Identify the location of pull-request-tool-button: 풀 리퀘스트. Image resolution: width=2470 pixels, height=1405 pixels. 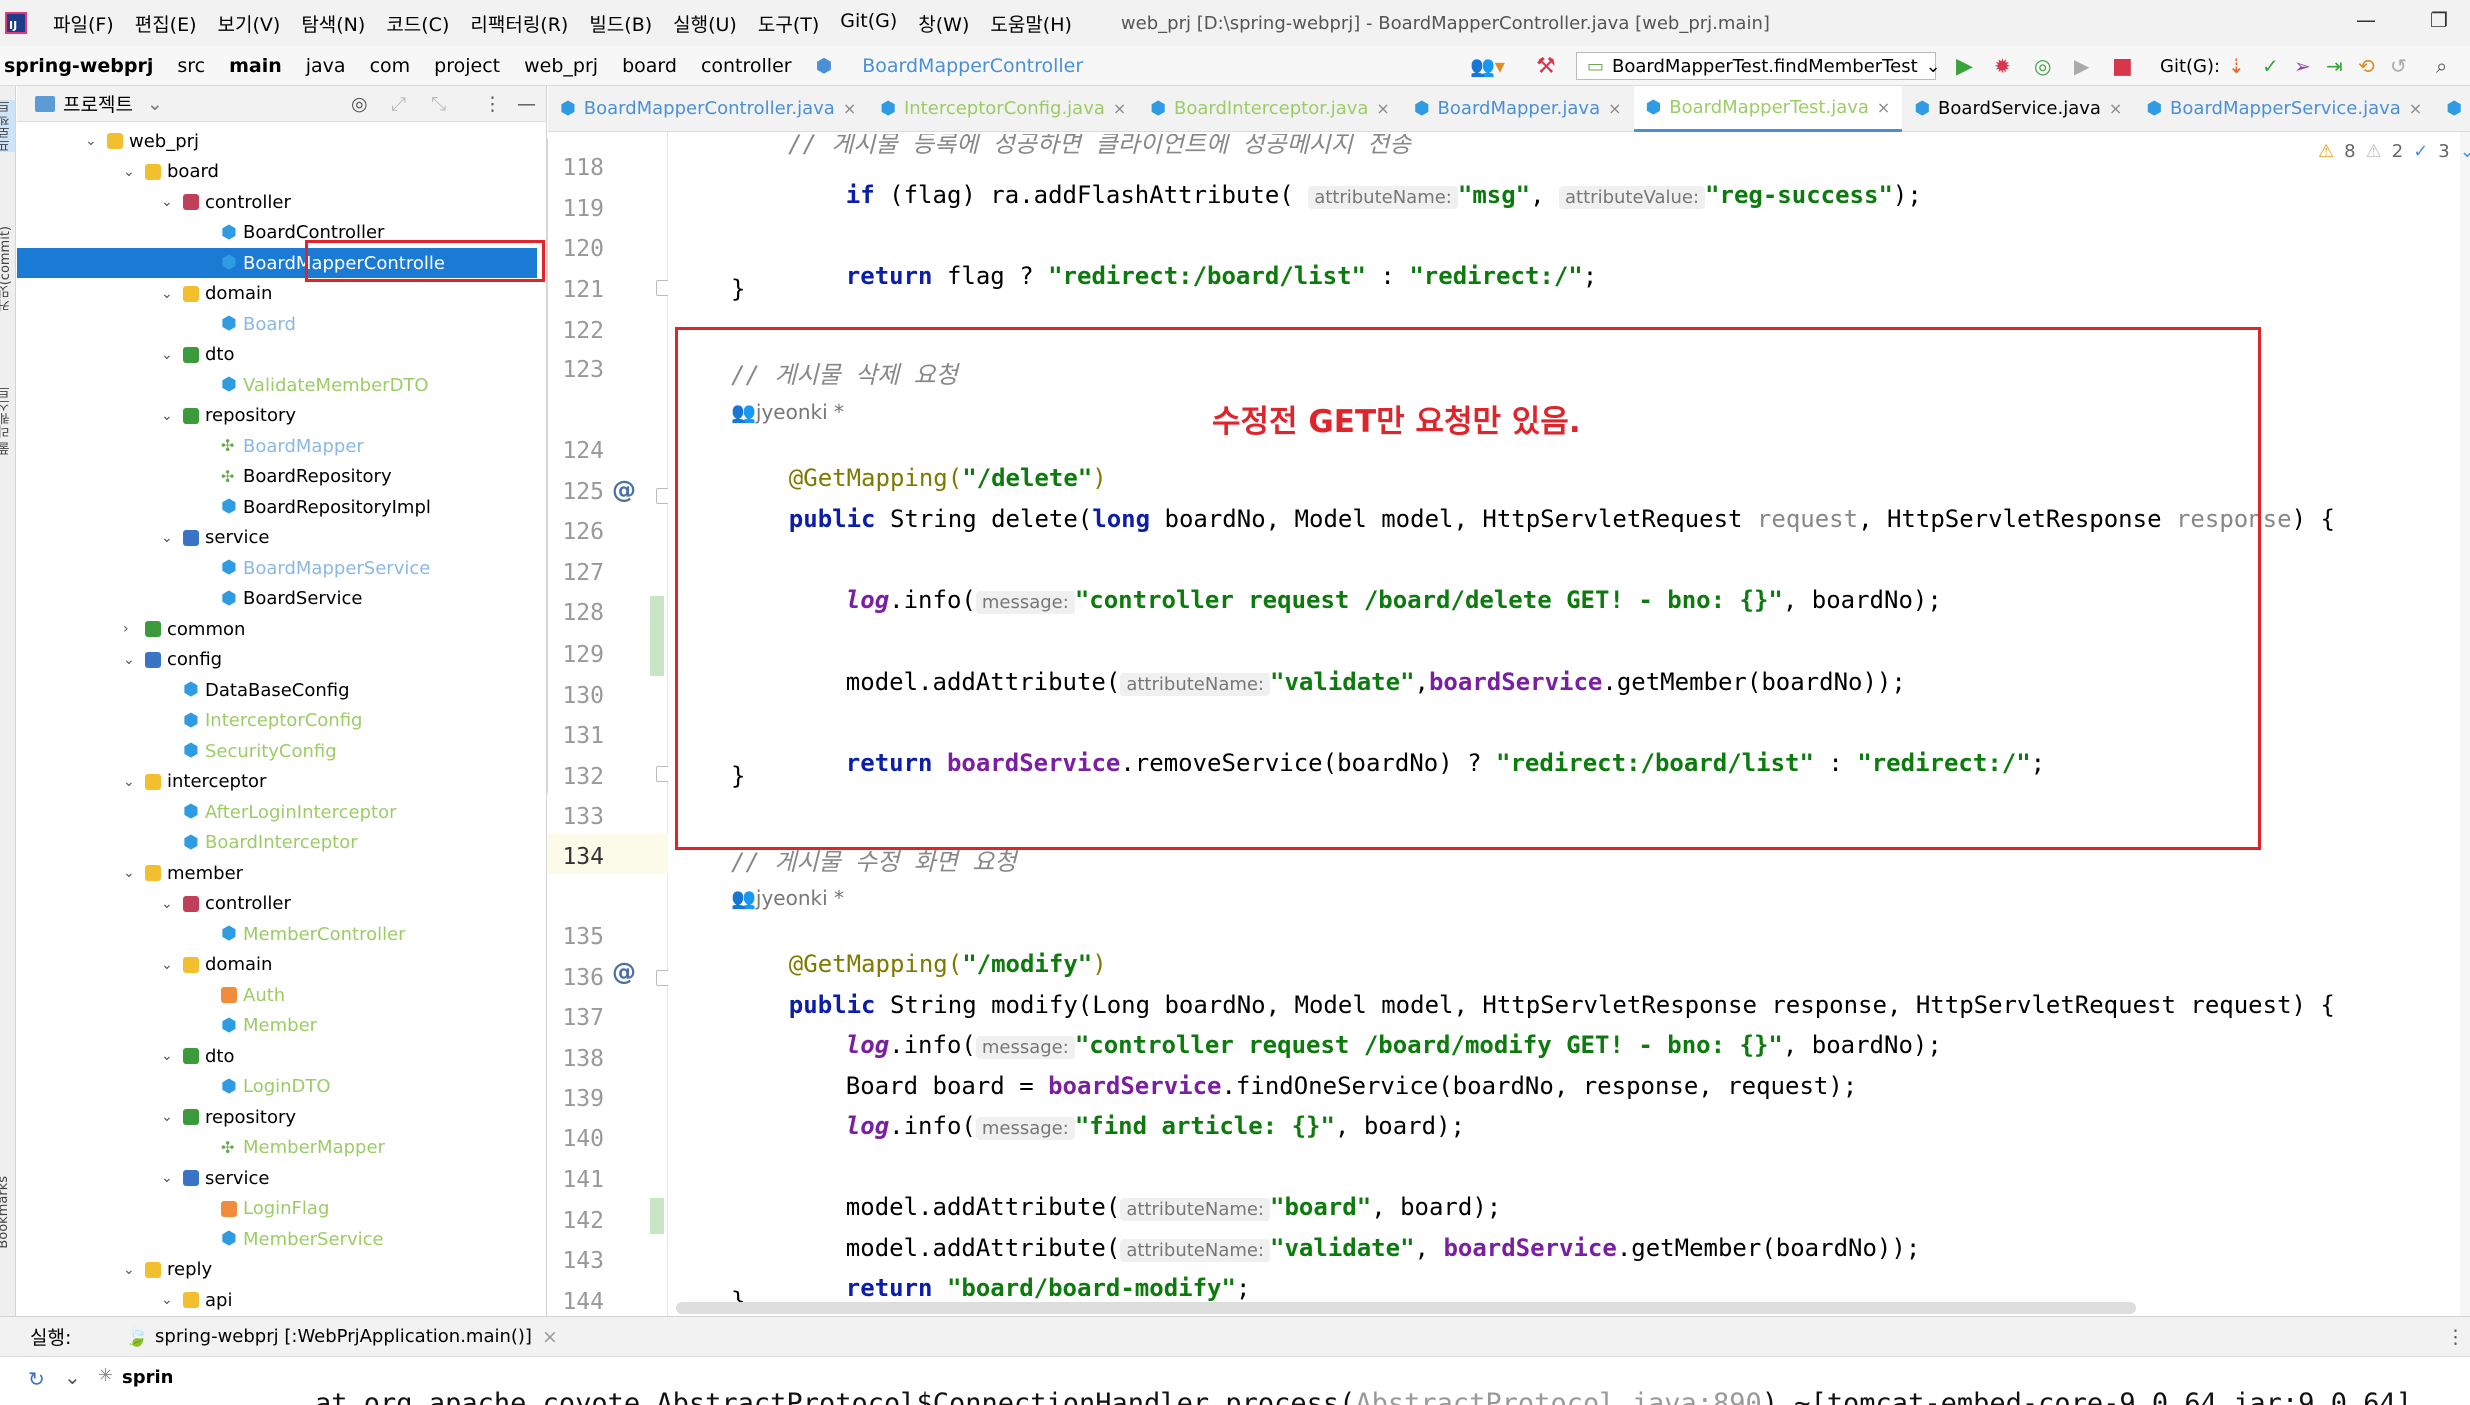
(7, 420).